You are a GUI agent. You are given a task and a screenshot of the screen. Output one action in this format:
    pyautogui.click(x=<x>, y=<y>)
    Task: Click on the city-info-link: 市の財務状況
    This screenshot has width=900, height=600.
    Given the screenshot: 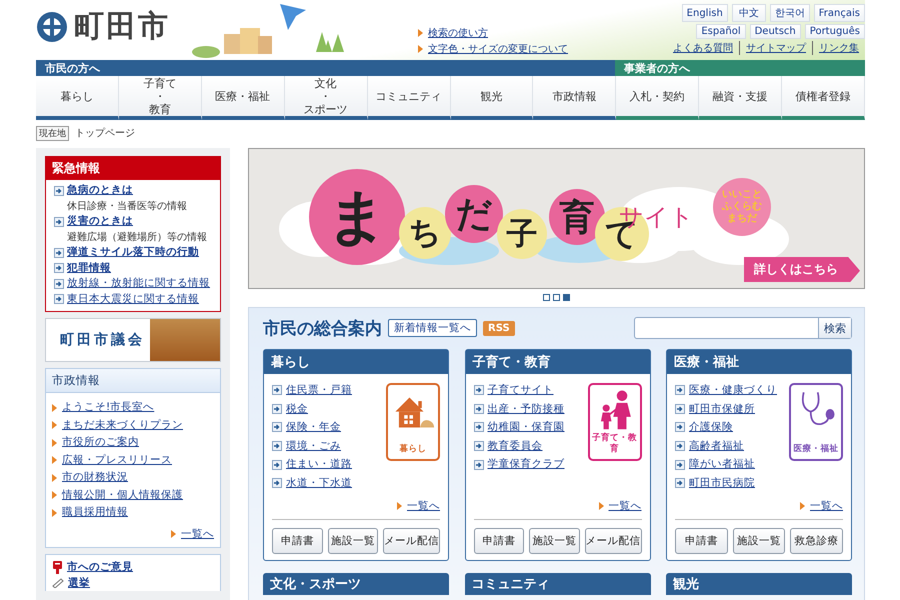 What is the action you would take?
    pyautogui.click(x=95, y=477)
    